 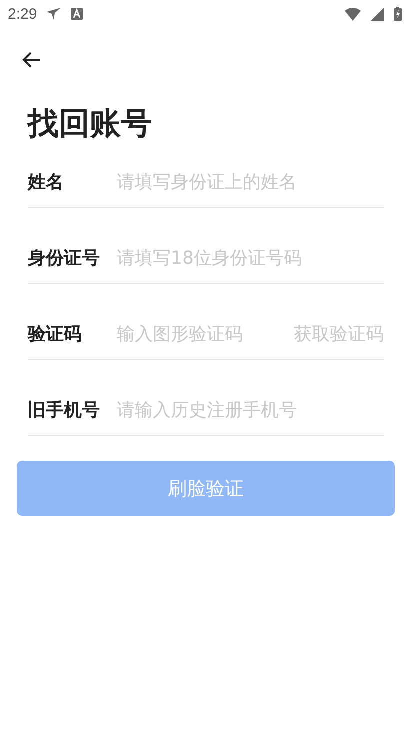 What do you see at coordinates (54, 14) in the screenshot?
I see `bird-icon` at bounding box center [54, 14].